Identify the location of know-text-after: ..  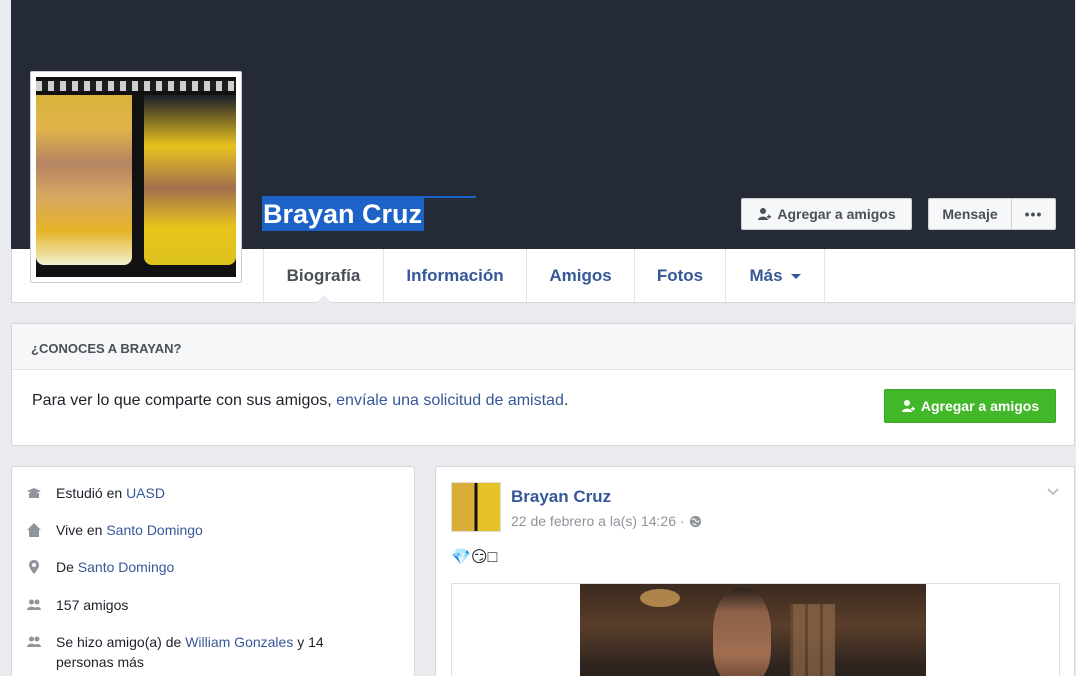
(566, 400).